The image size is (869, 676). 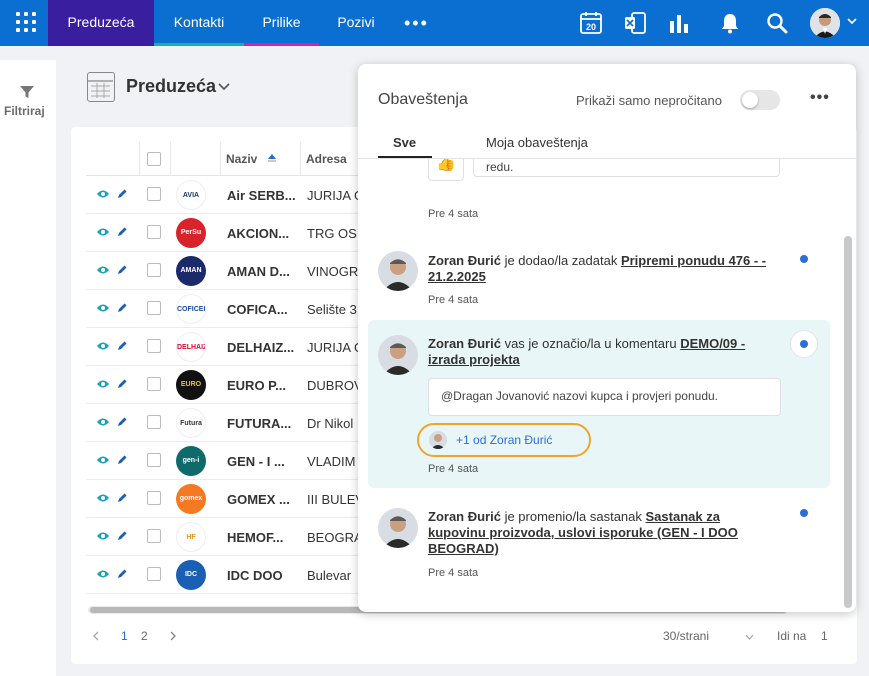 I want to click on user-avatar, so click(x=825, y=23).